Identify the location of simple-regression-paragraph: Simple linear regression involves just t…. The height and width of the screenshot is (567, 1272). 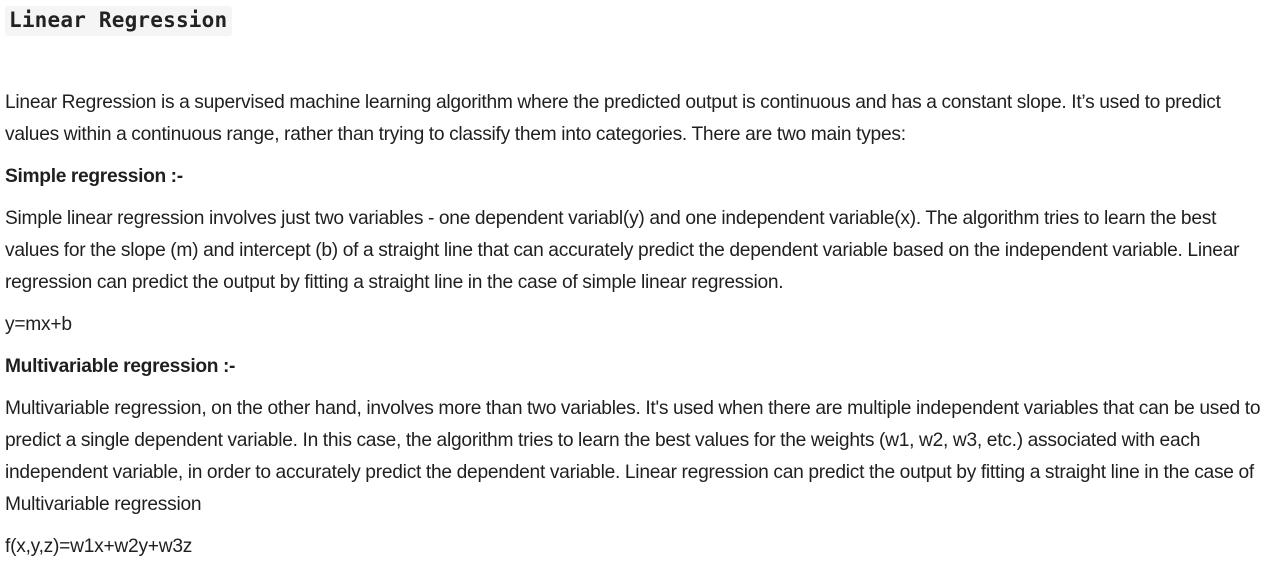
(622, 250).